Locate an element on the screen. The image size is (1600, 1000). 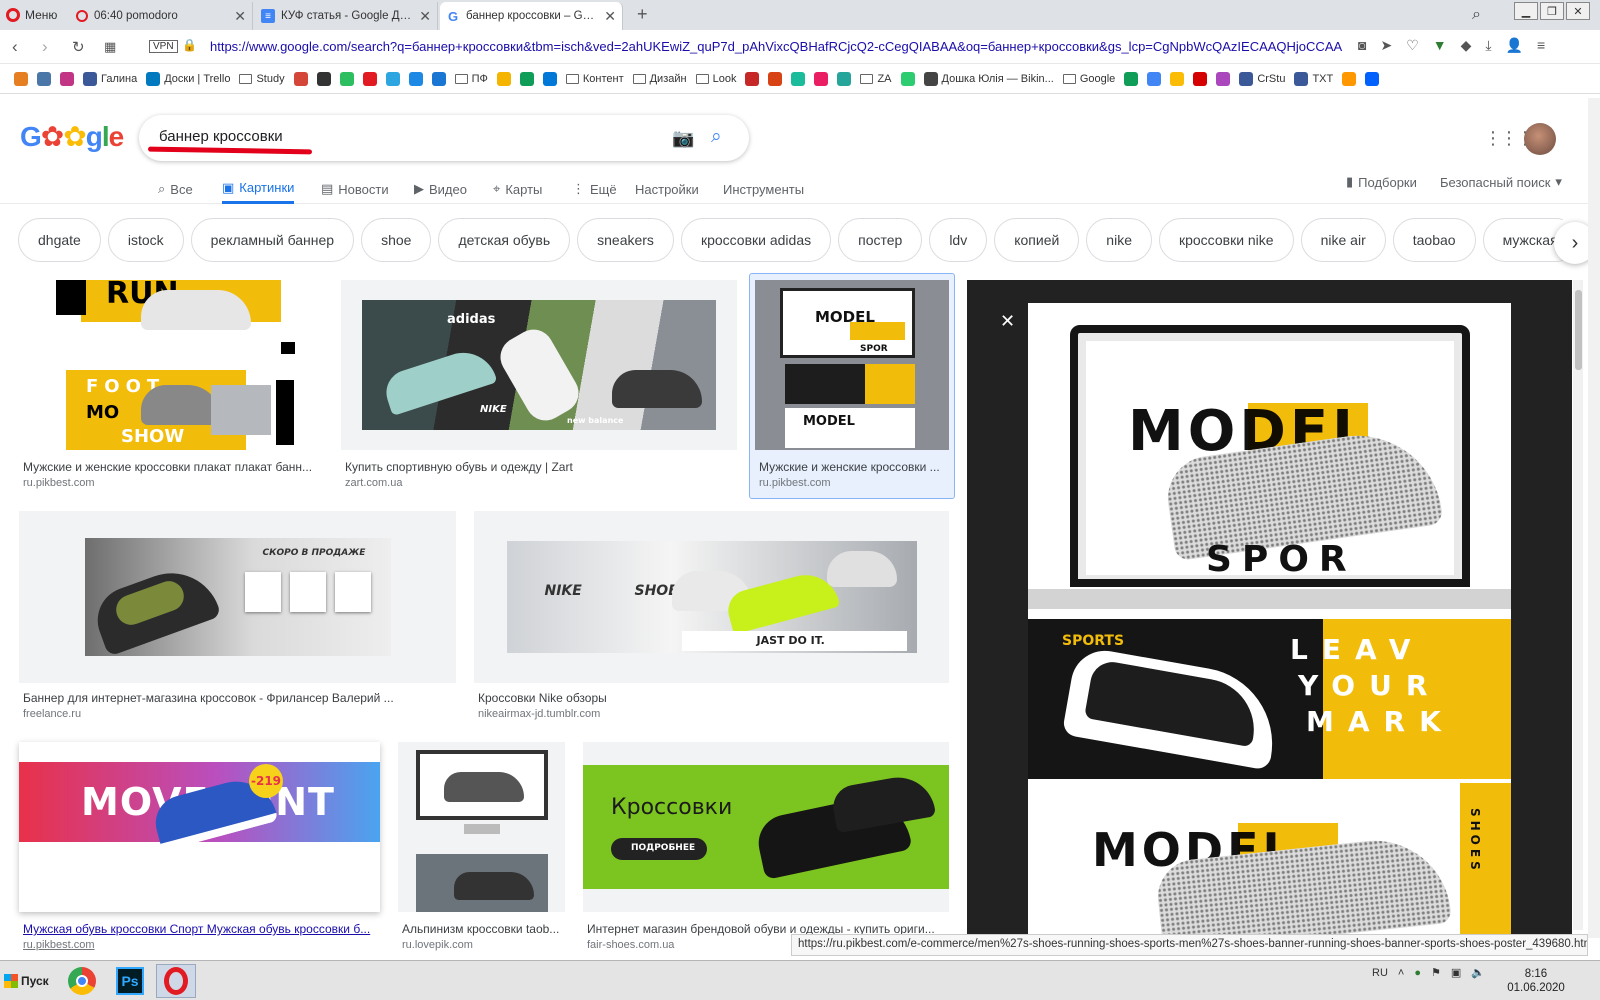
tab-news: ▤ Новости is located at coordinates (355, 189).